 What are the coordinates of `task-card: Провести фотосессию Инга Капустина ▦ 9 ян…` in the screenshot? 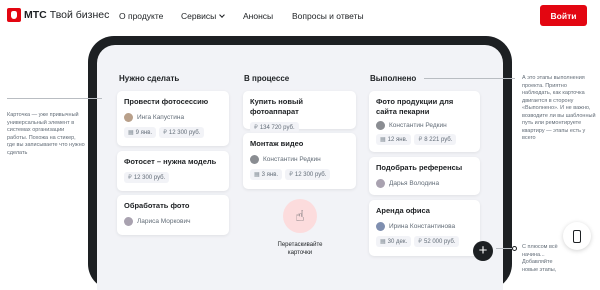 It's located at (173, 118).